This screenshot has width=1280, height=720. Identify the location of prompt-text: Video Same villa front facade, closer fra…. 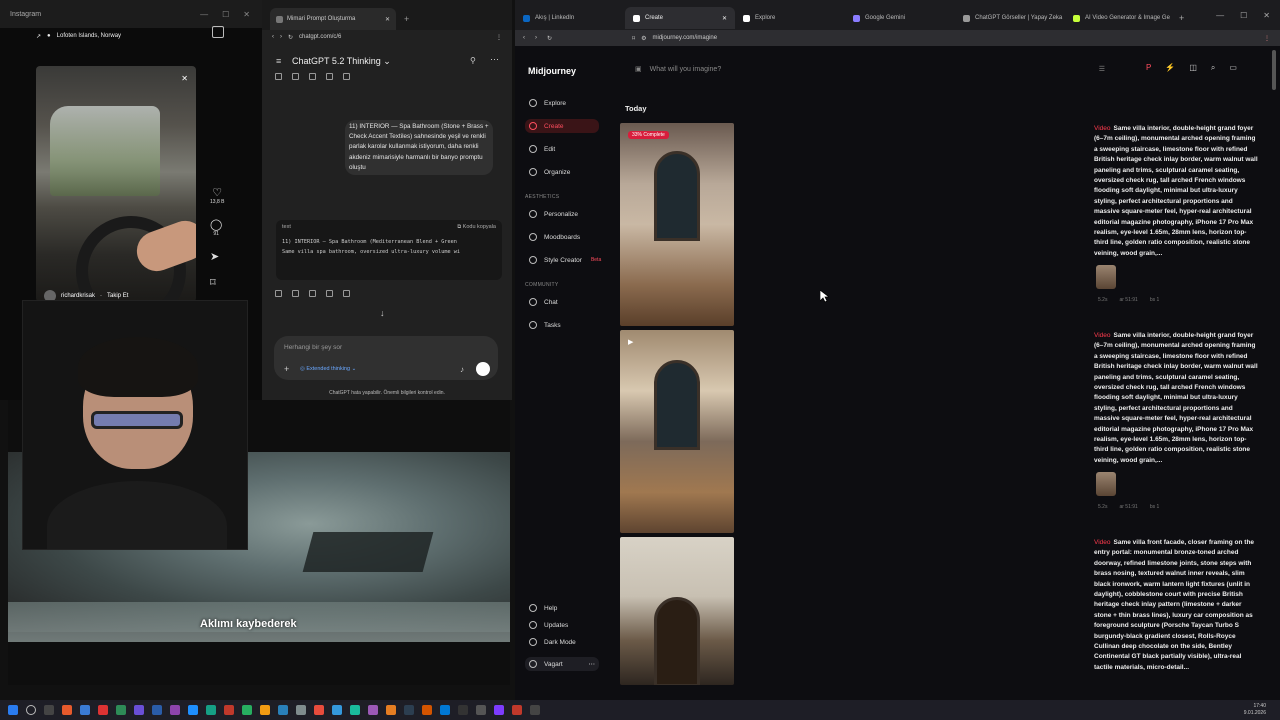
(1176, 608).